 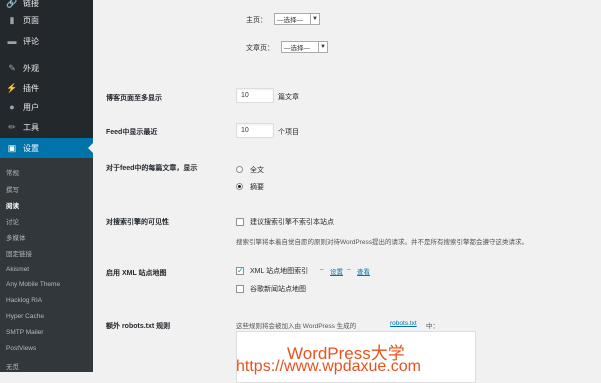 What do you see at coordinates (349, 269) in the screenshot?
I see `xml-sep-2: –` at bounding box center [349, 269].